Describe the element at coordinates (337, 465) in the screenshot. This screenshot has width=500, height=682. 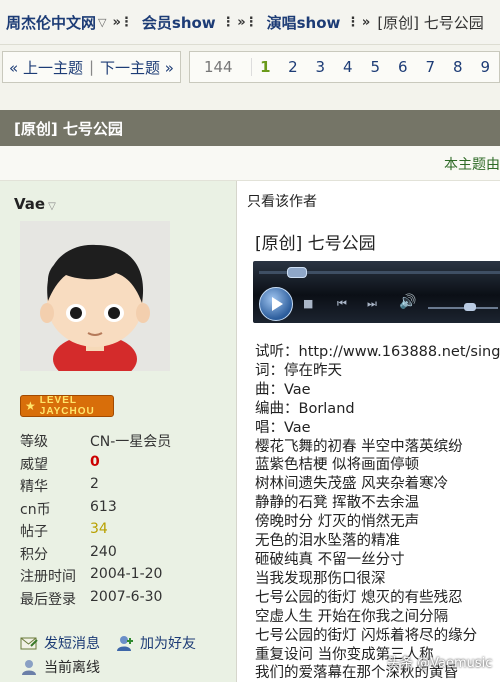
I see `post-line: 蓝紫色桔梗 似将画面停顿` at that location.